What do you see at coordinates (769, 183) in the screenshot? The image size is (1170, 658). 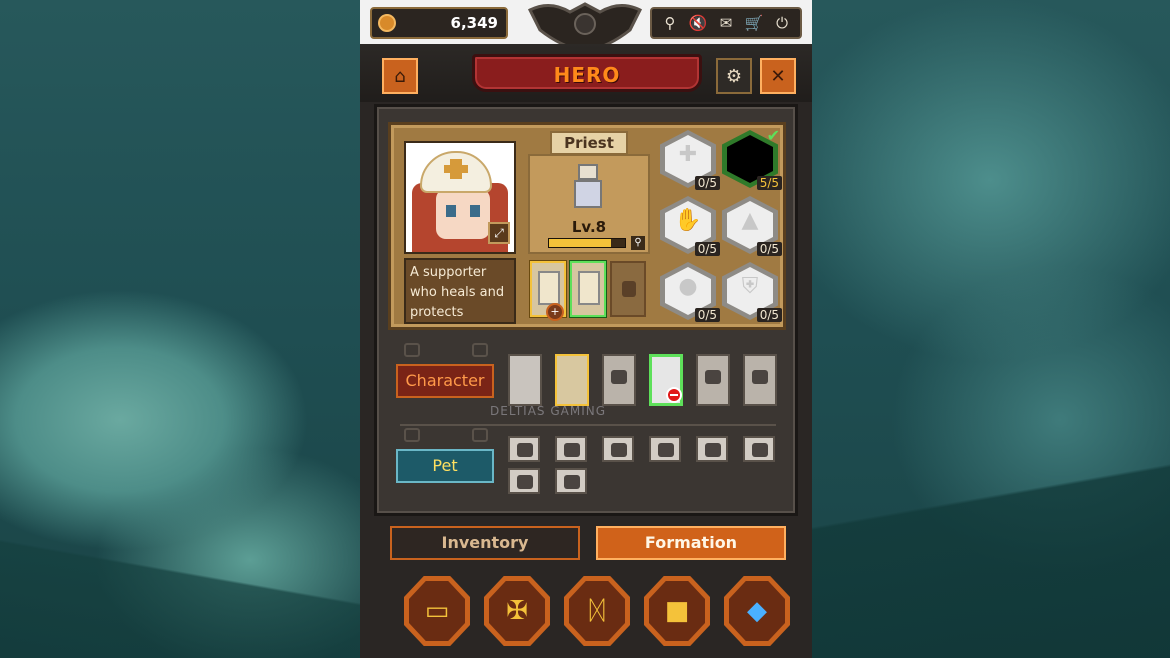 I see `equipment-count: 5/5` at bounding box center [769, 183].